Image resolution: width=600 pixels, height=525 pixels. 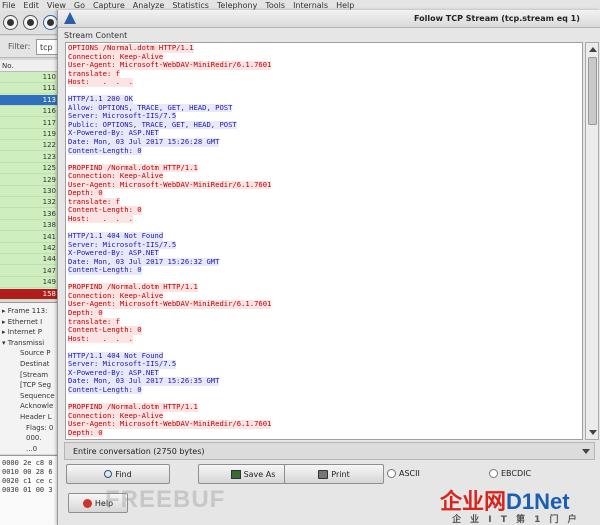 I want to click on tree-item: ▸ Ethernet I, so click(x=22, y=322).